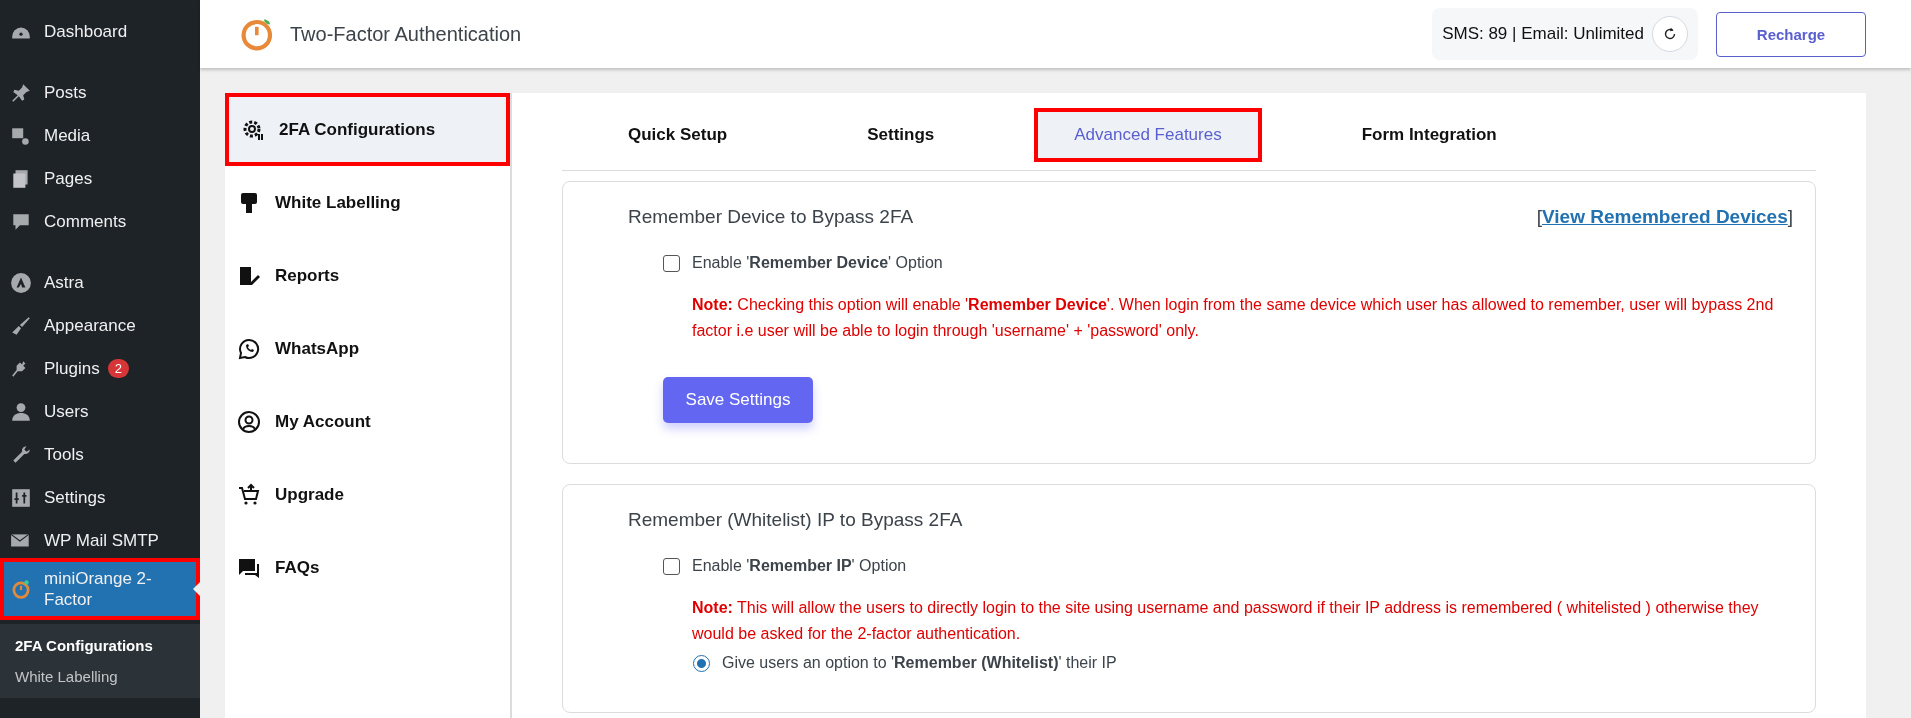 The width and height of the screenshot is (1911, 718). I want to click on credits-text: SMS: 89 | Email: Unlimited, so click(1543, 34).